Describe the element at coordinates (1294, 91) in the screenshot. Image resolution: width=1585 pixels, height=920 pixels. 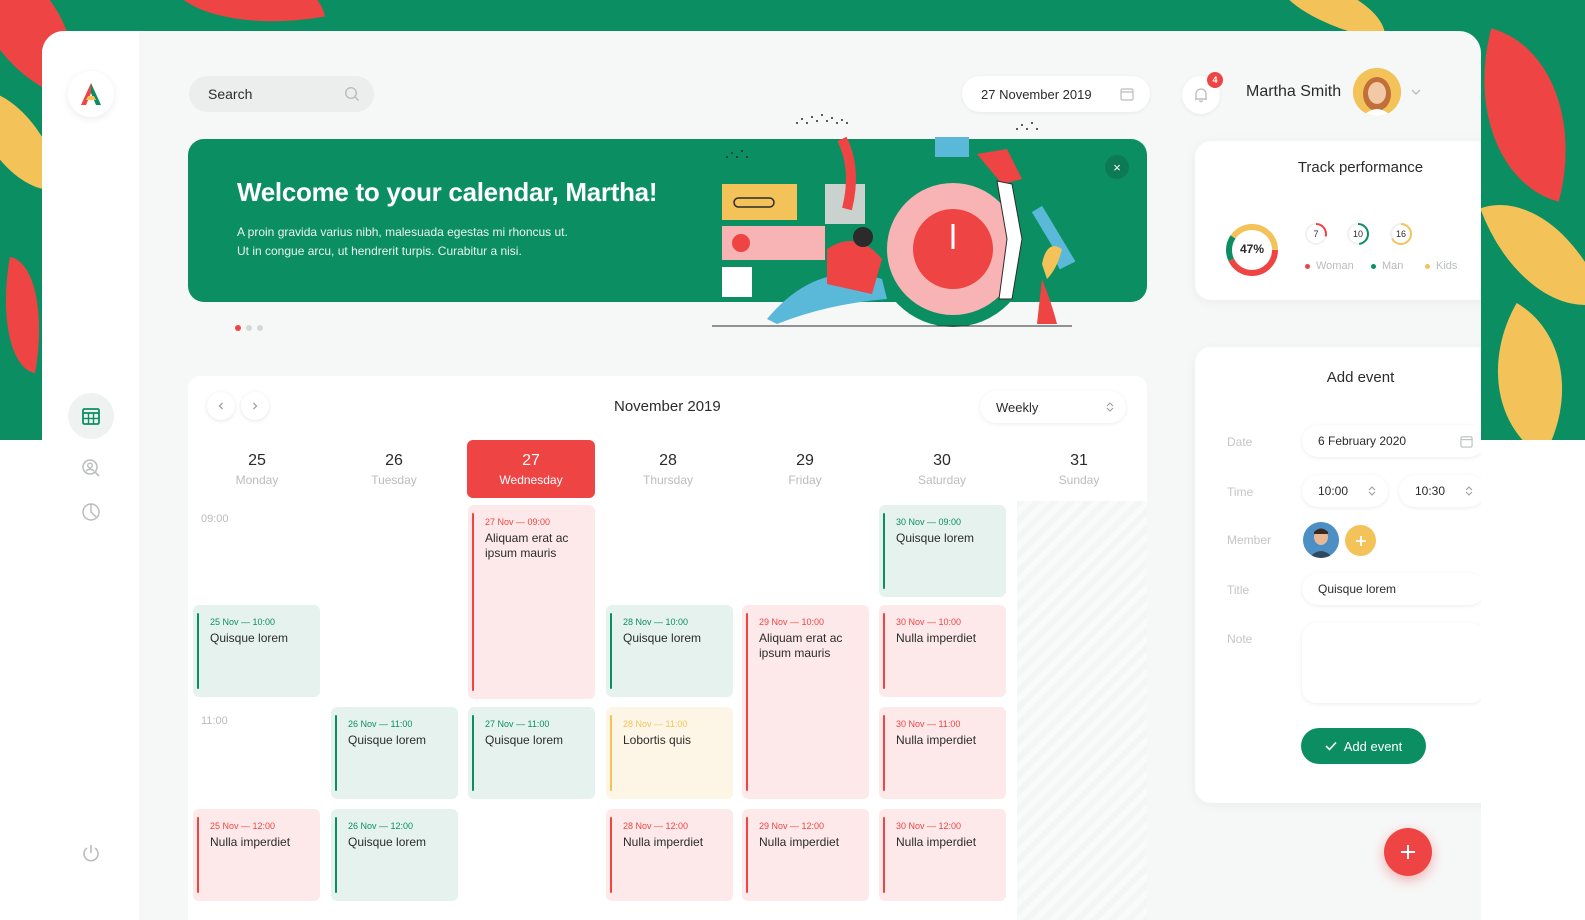
I see `user-name: Martha Smith` at that location.